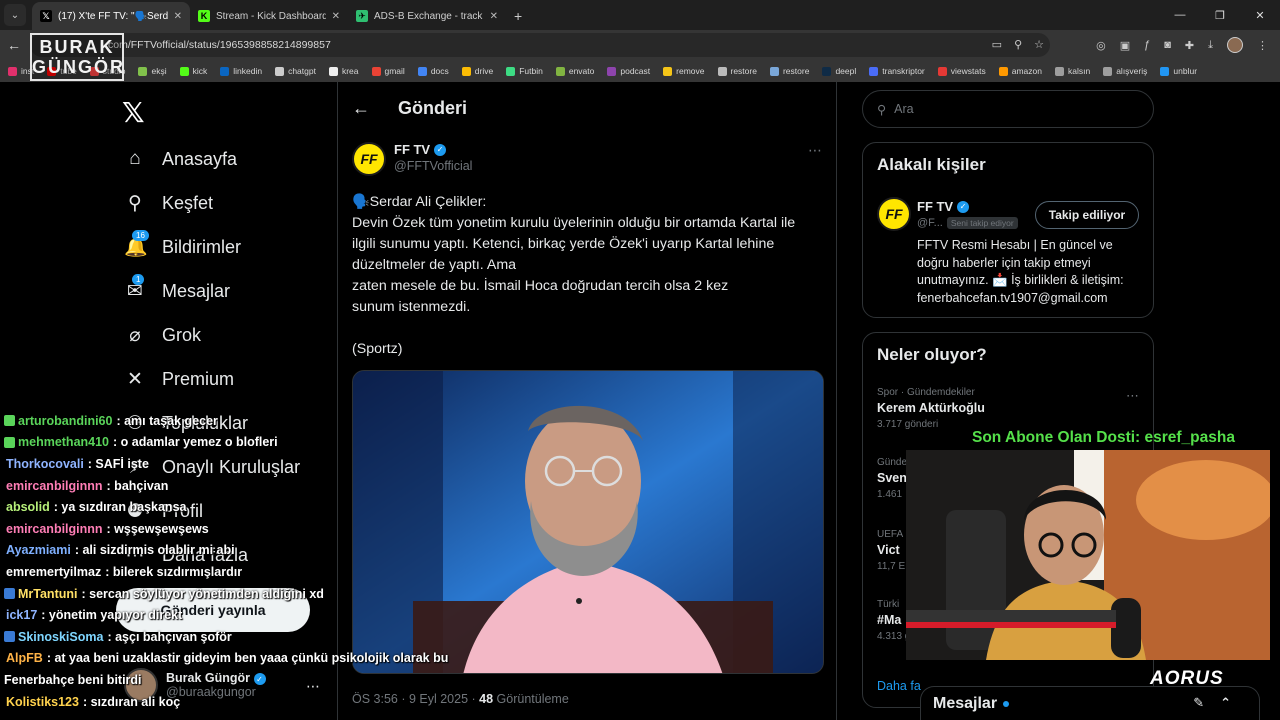  I want to click on bookmark-item: gmail, so click(388, 71).